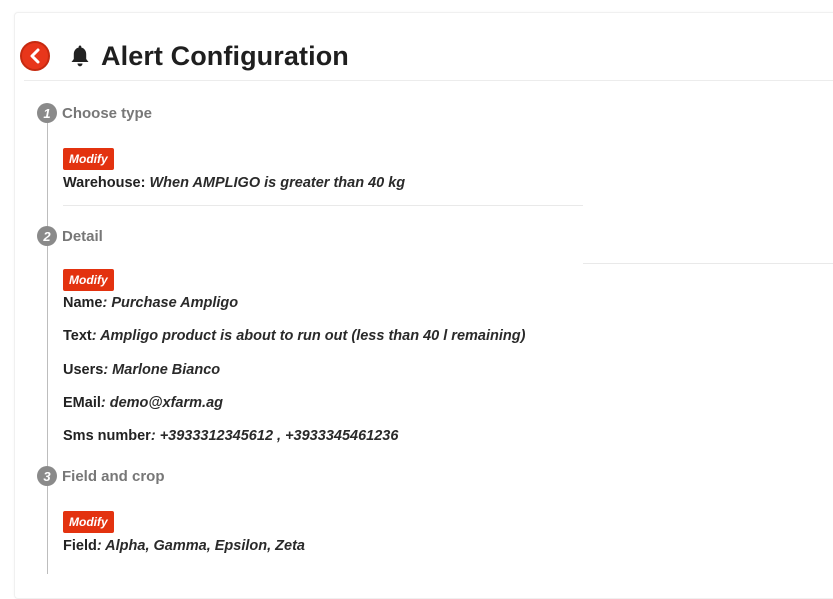 This screenshot has width=833, height=599. What do you see at coordinates (88, 522) in the screenshot?
I see `step-3-modify-button: Modify` at bounding box center [88, 522].